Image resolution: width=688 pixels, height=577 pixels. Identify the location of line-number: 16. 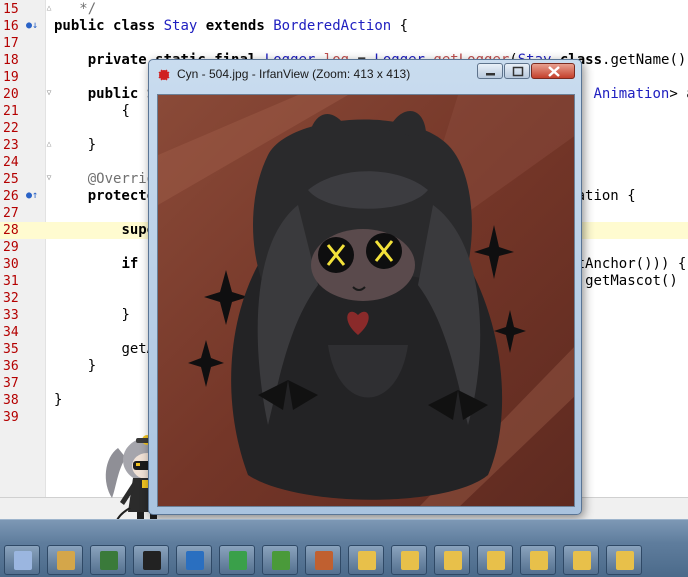
(11, 26).